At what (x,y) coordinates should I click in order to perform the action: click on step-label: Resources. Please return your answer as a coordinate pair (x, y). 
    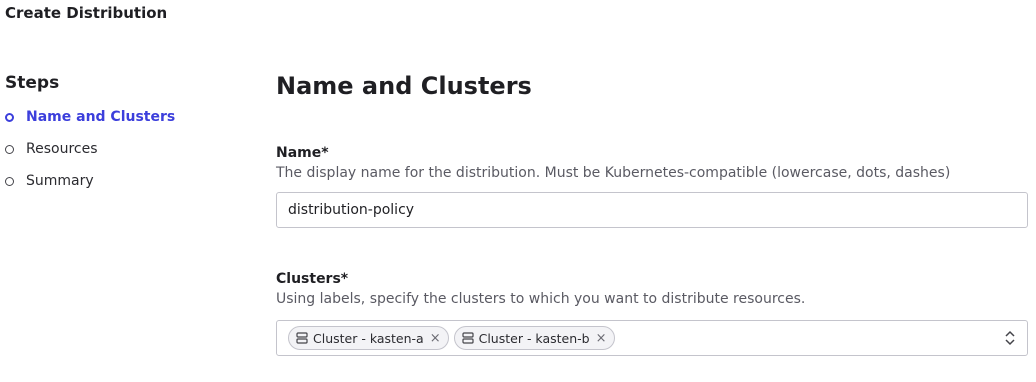
    Looking at the image, I should click on (62, 149).